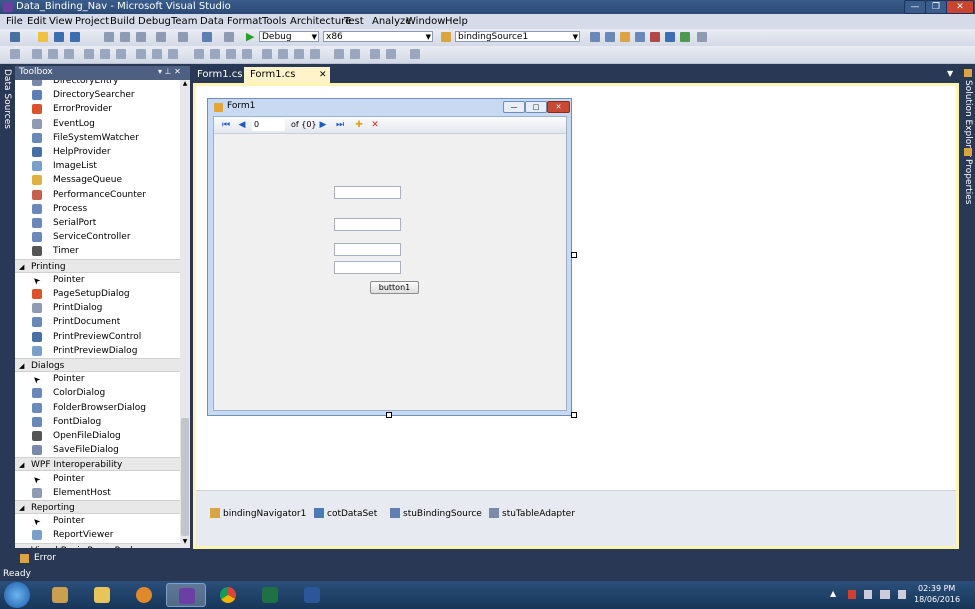 The height and width of the screenshot is (609, 975). I want to click on tab-form1-cs: Form1.cs, so click(217, 75).